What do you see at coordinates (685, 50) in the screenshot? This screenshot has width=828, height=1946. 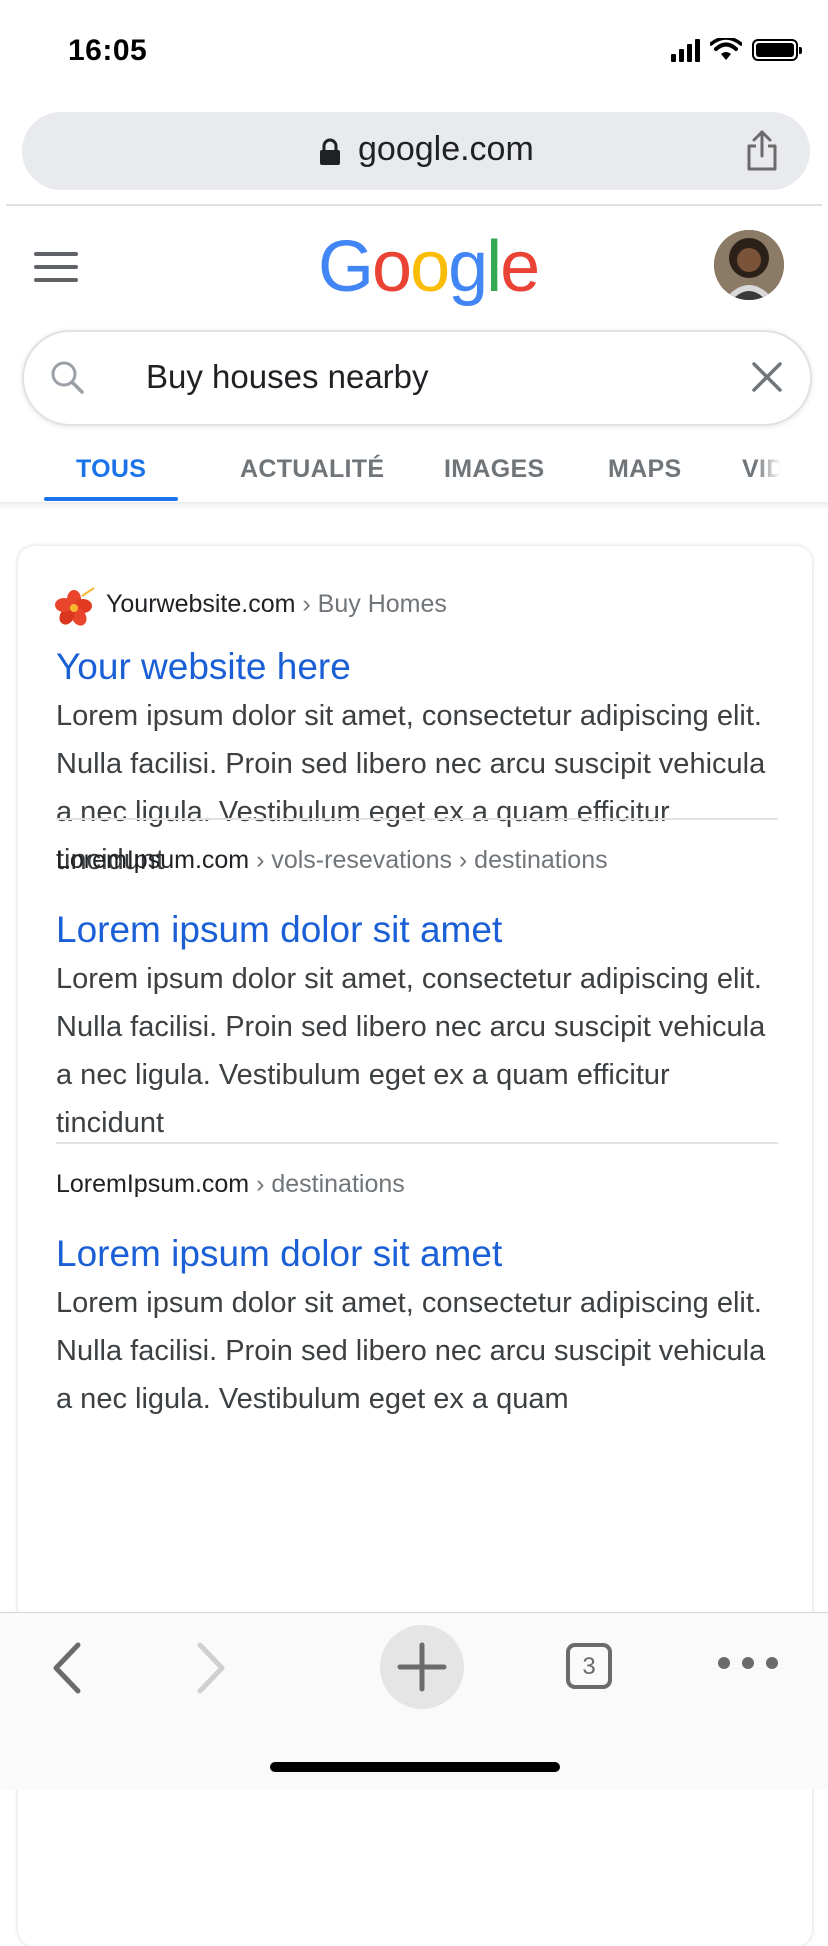 I see `cellular-signal-icon` at bounding box center [685, 50].